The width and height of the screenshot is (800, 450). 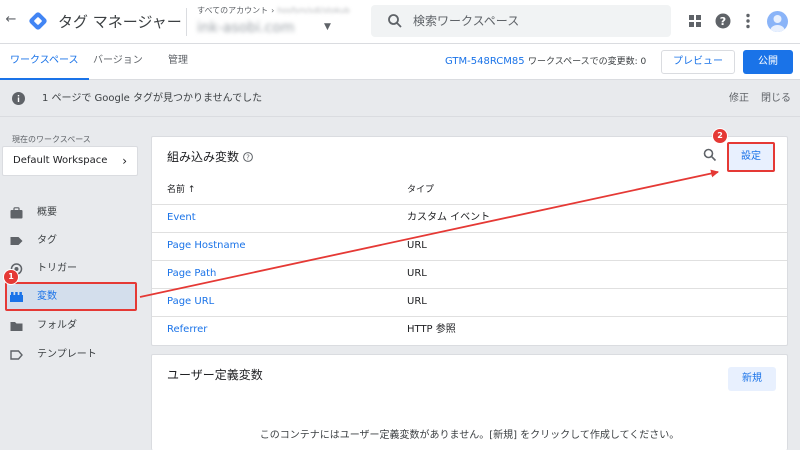 What do you see at coordinates (466, 21) in the screenshot?
I see `search-placeholder: 検索ワークスペース` at bounding box center [466, 21].